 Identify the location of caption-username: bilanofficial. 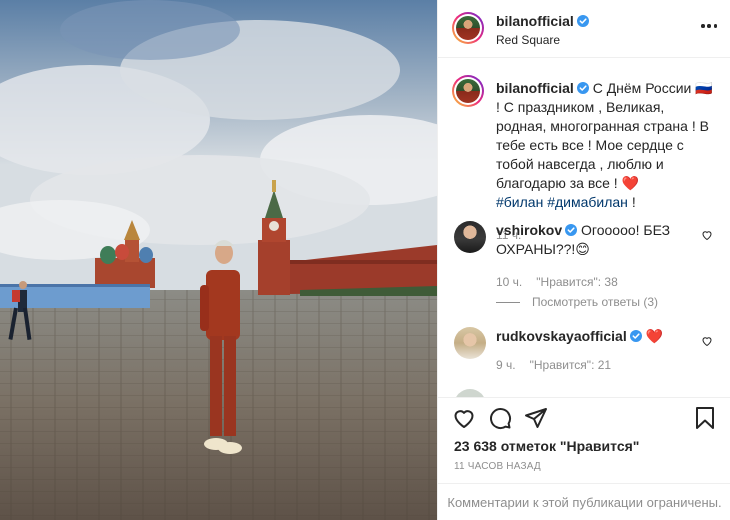
(535, 88).